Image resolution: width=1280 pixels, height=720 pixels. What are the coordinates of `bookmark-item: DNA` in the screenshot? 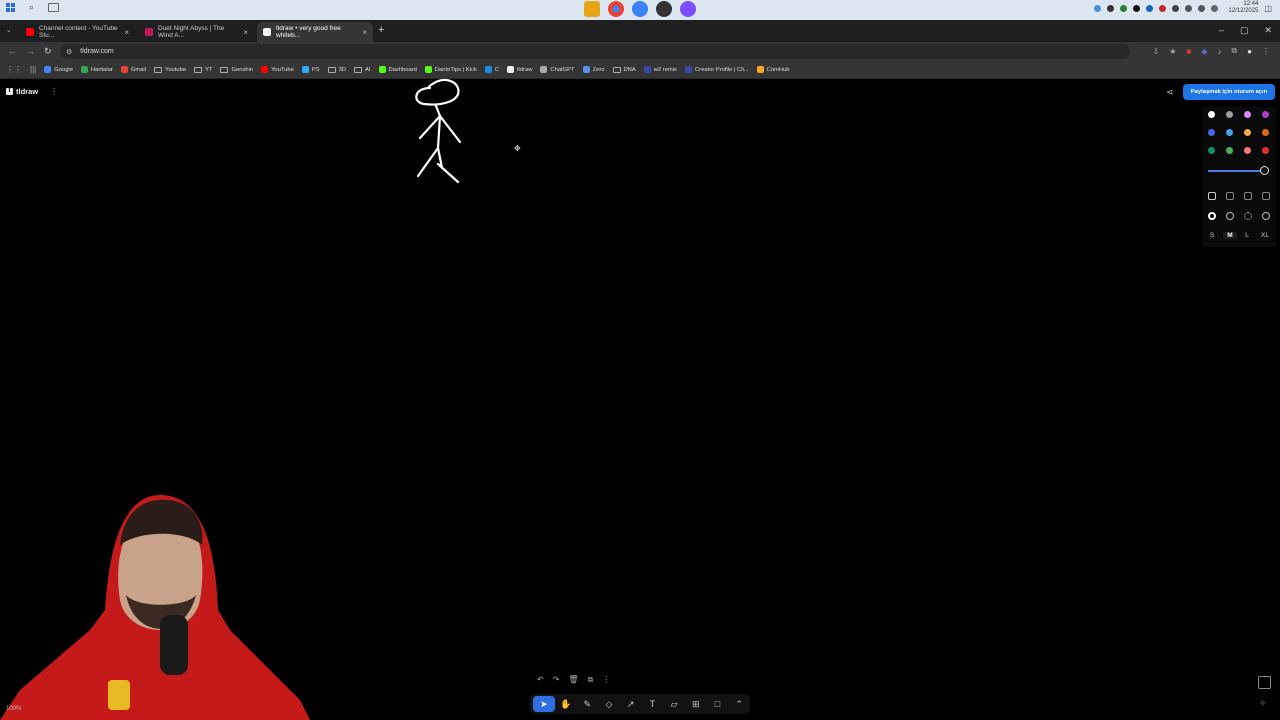 It's located at (624, 69).